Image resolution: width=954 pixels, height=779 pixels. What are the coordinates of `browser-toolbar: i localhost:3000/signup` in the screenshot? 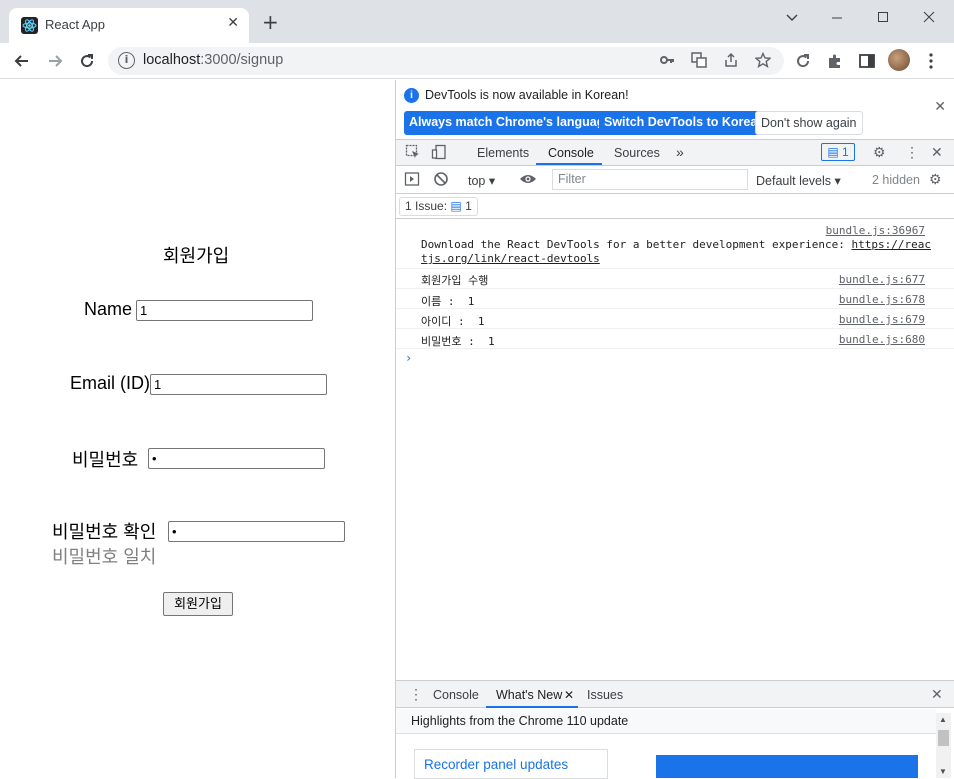 It's located at (477, 61).